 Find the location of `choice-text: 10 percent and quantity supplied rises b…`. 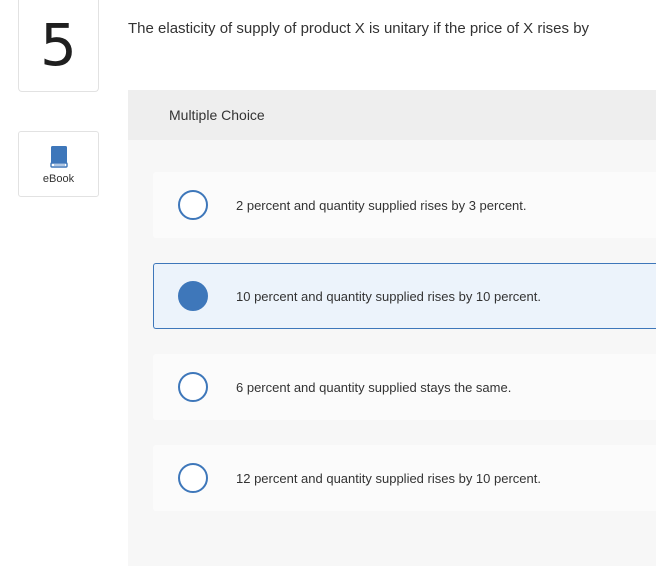

choice-text: 10 percent and quantity supplied rises b… is located at coordinates (388, 296).